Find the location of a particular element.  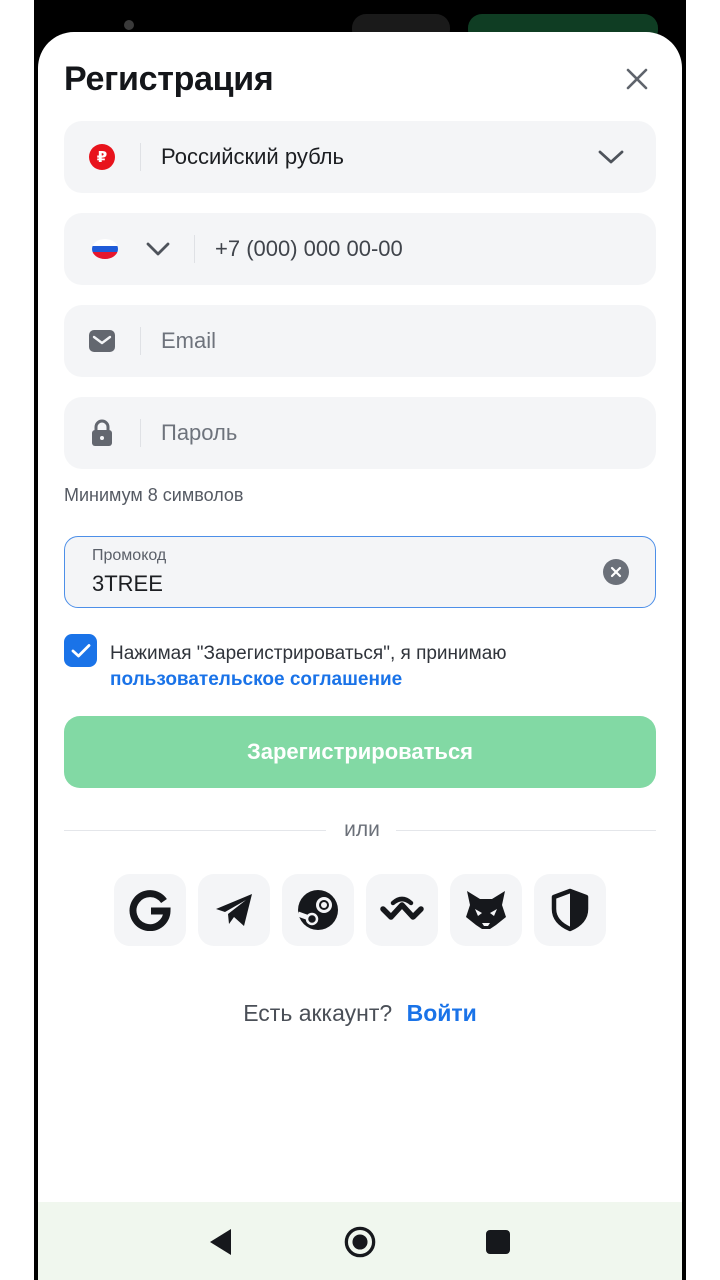

divider-text: или is located at coordinates (362, 829).